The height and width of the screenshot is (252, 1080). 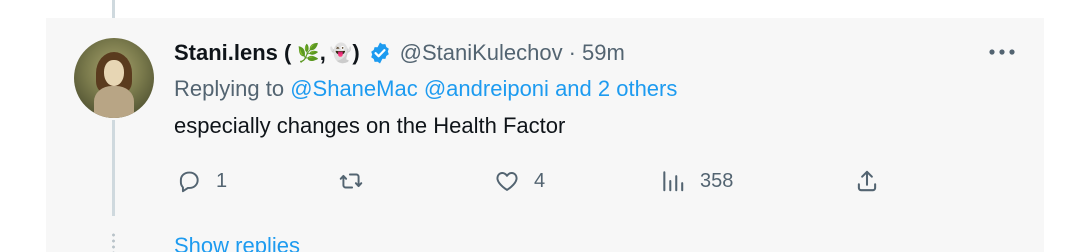 What do you see at coordinates (519, 181) in the screenshot?
I see `like-button: 4` at bounding box center [519, 181].